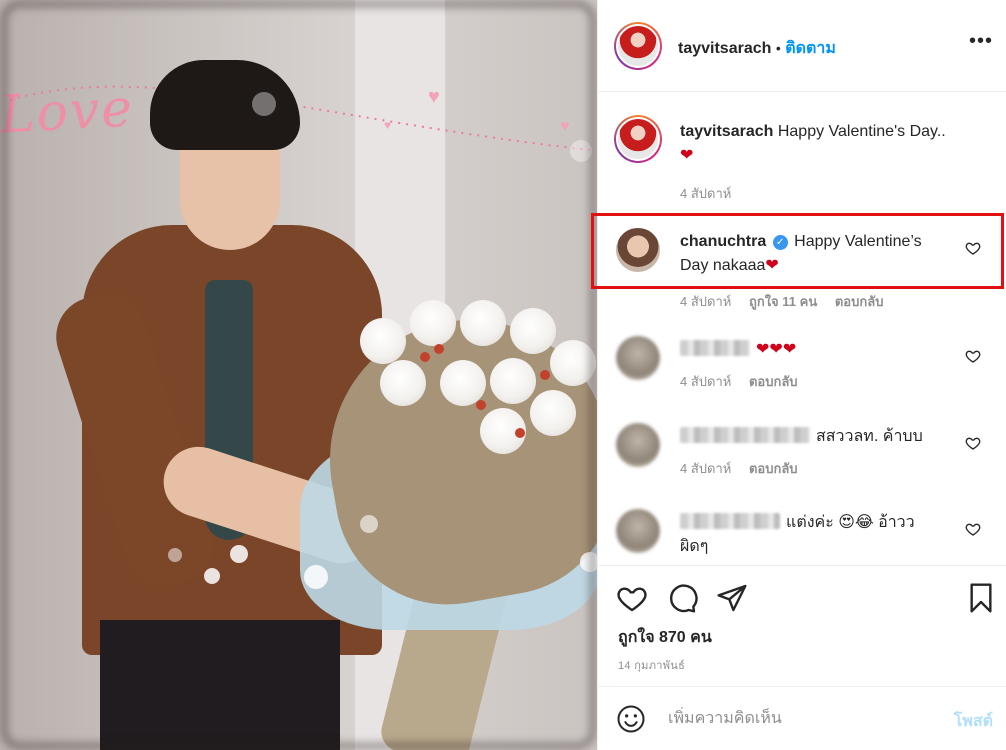  I want to click on add-comment-bar: โพสต์, so click(802, 718).